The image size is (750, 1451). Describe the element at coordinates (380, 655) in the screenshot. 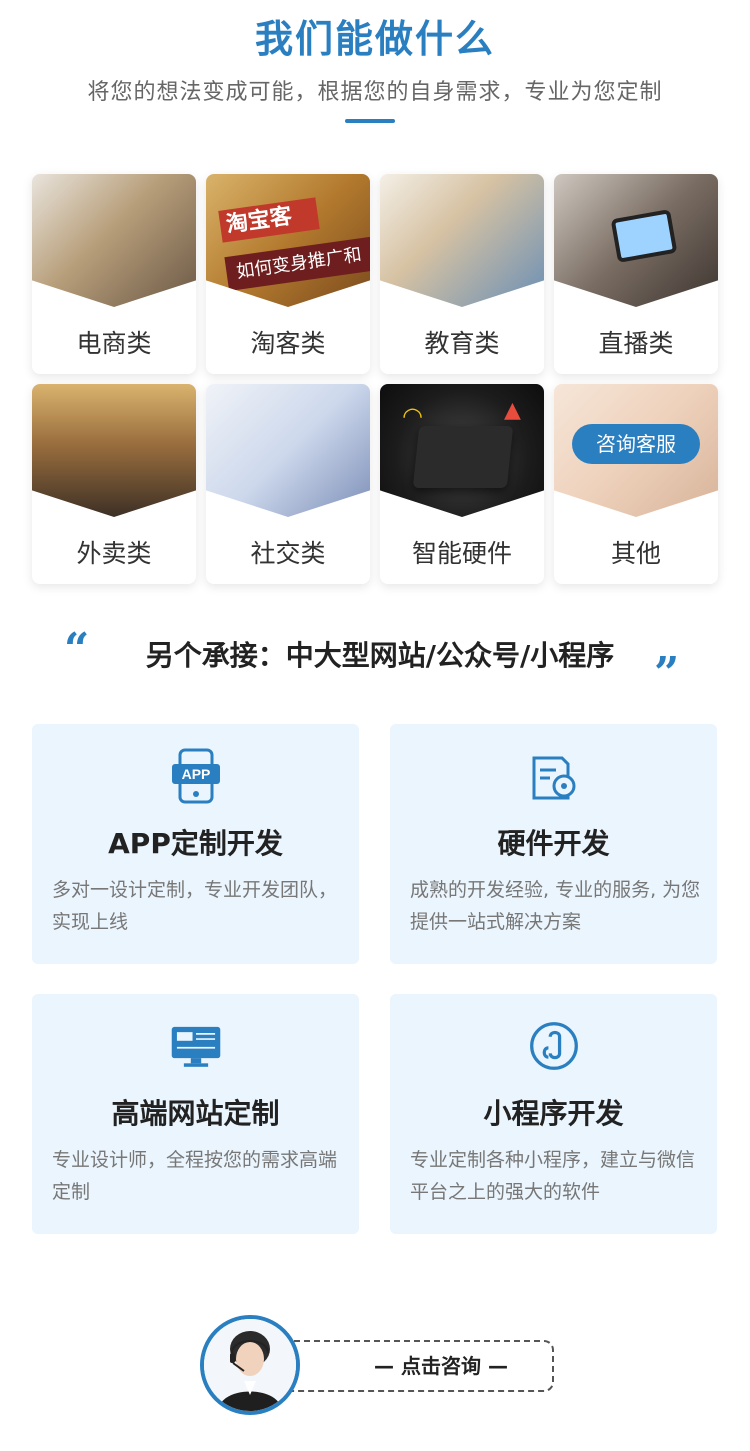

I see `also-undertake-text: 另个承接：中大型网站/公众号/小程序` at that location.